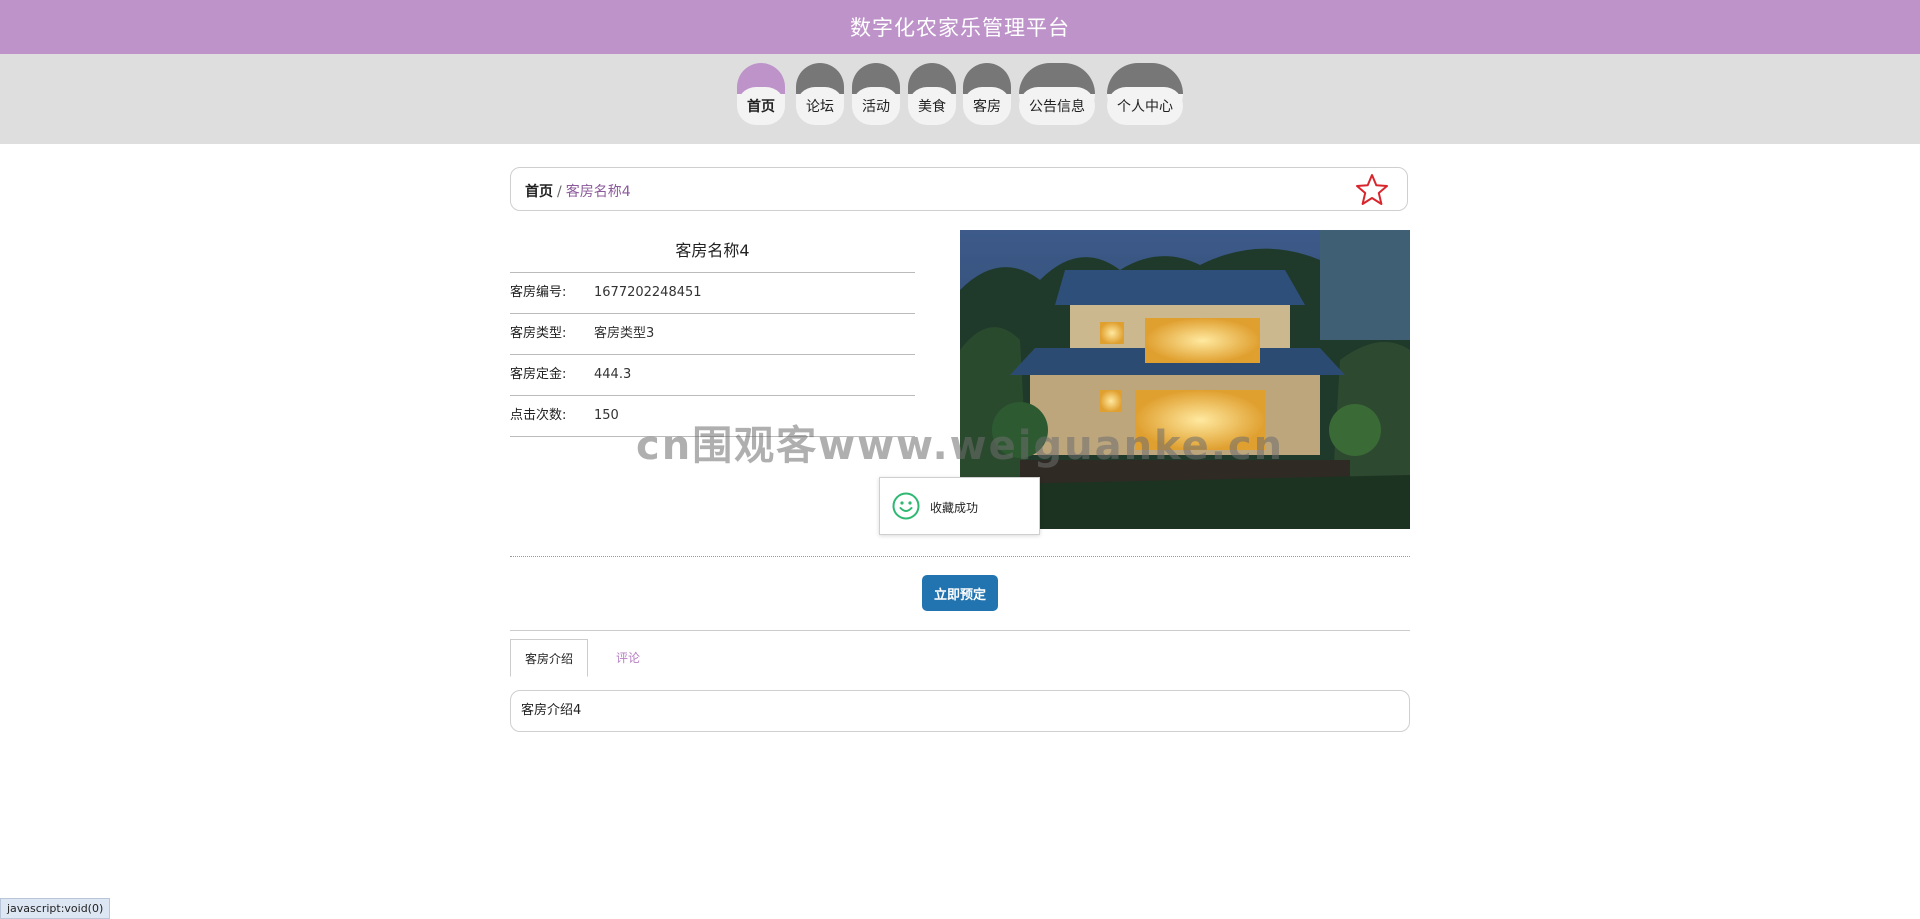  What do you see at coordinates (960, 95) in the screenshot?
I see `main-nav: 首页 论坛 活动 美食 客房 公告信息 个人中心` at bounding box center [960, 95].